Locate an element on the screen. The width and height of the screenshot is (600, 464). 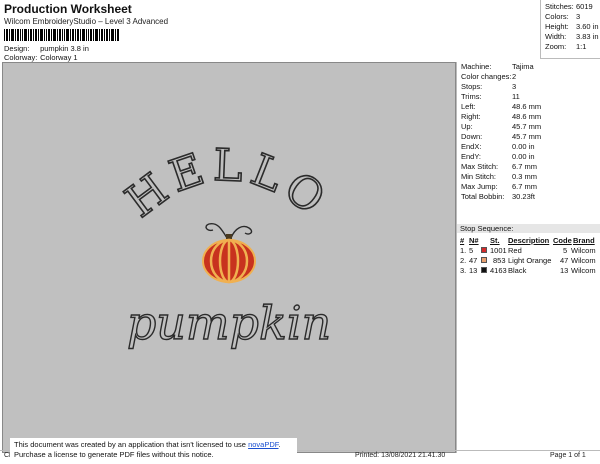
info-trims: Trims: 11 is located at coordinates (490, 96).